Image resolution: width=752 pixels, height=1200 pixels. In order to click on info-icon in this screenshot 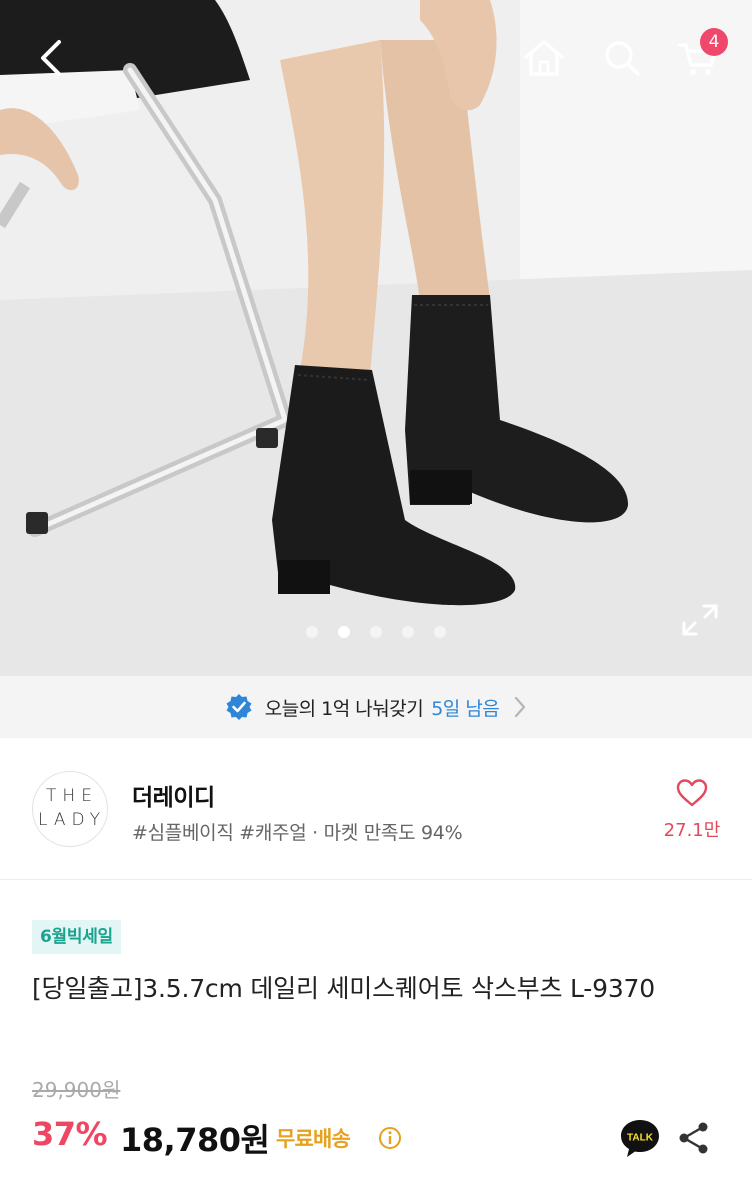, I will do `click(390, 1138)`.